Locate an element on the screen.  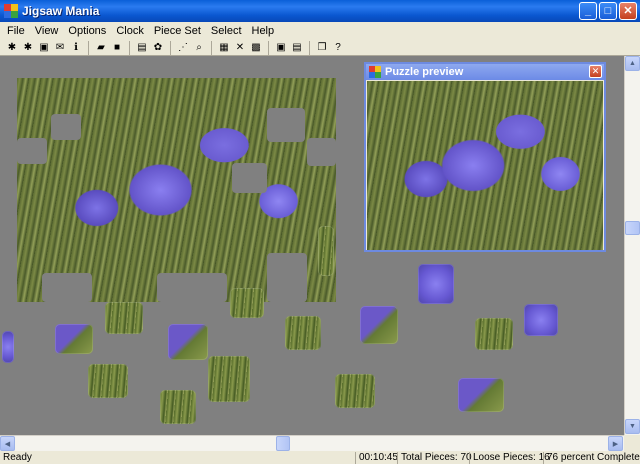
shuffle-icon: ⋰ is located at coordinates (183, 48).